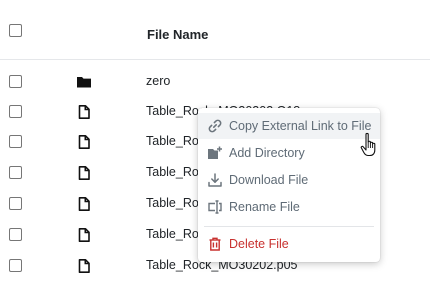 This screenshot has height=281, width=430. Describe the element at coordinates (158, 81) in the screenshot. I see `file-name: zero` at that location.